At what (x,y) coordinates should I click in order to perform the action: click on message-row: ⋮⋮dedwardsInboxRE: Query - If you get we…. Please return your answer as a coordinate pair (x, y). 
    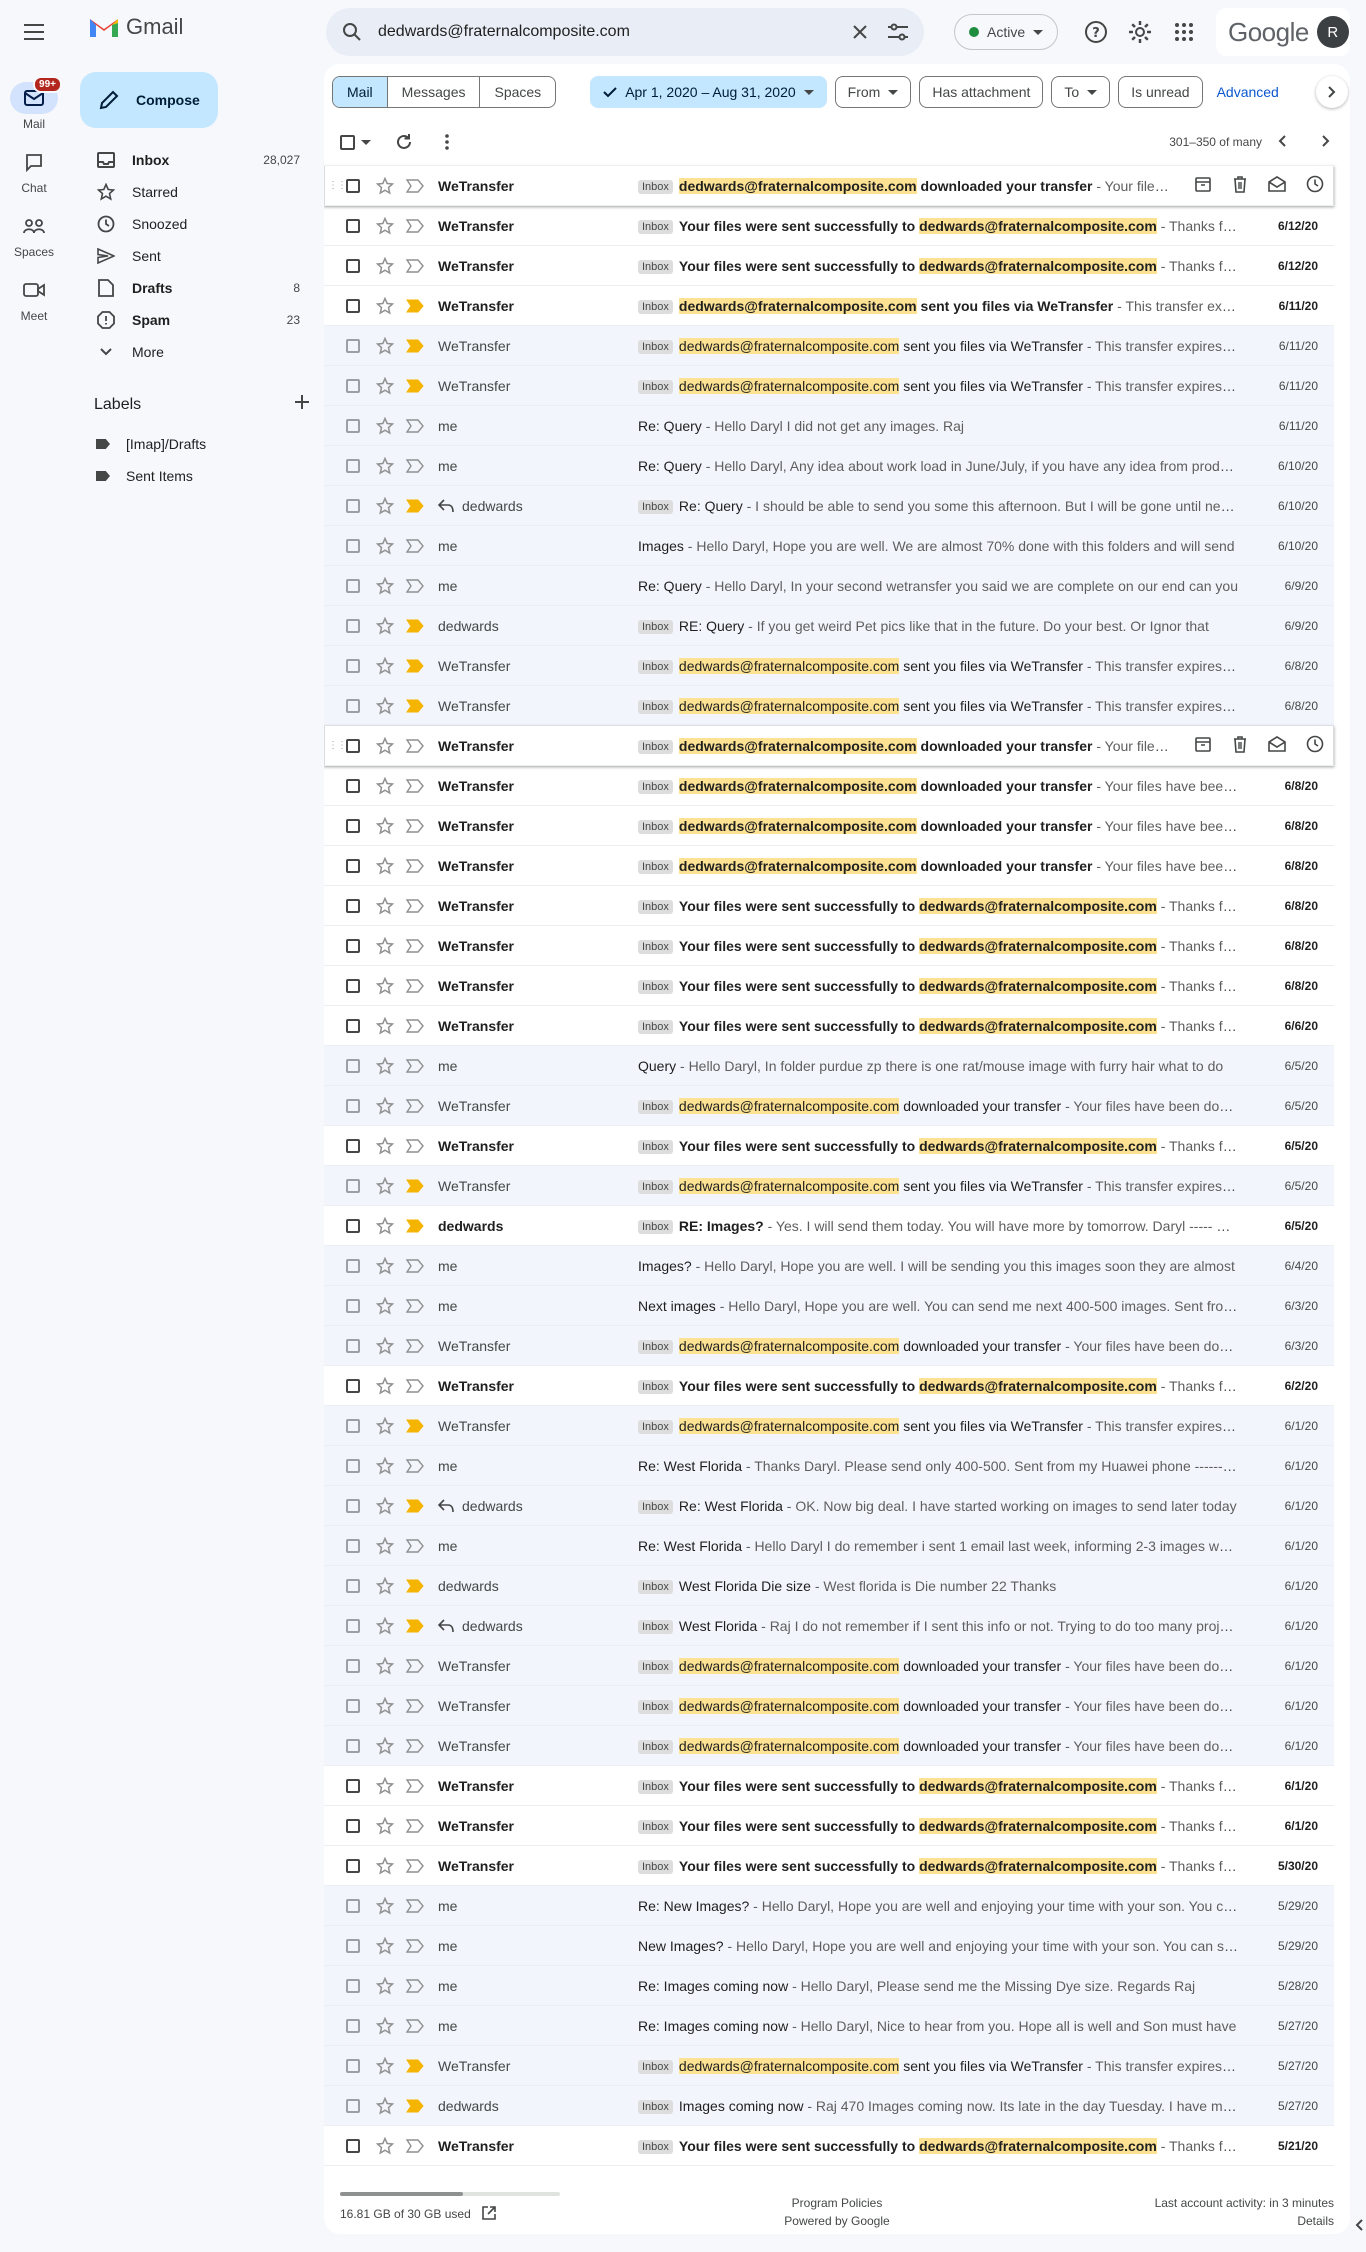
    Looking at the image, I should click on (829, 626).